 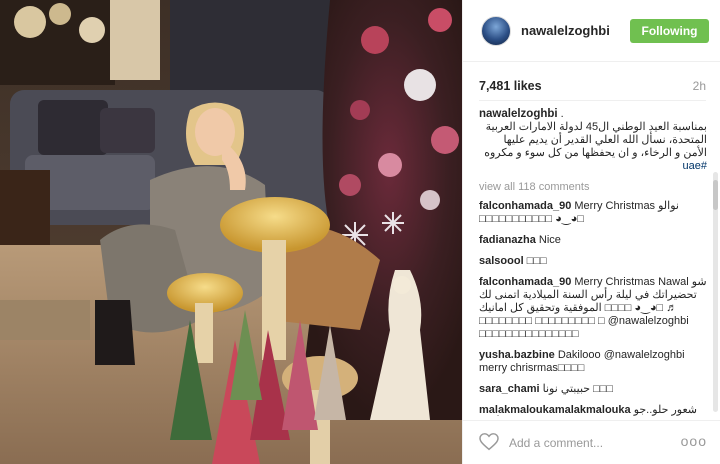 I want to click on comment: salsoool □□□, so click(x=593, y=261).